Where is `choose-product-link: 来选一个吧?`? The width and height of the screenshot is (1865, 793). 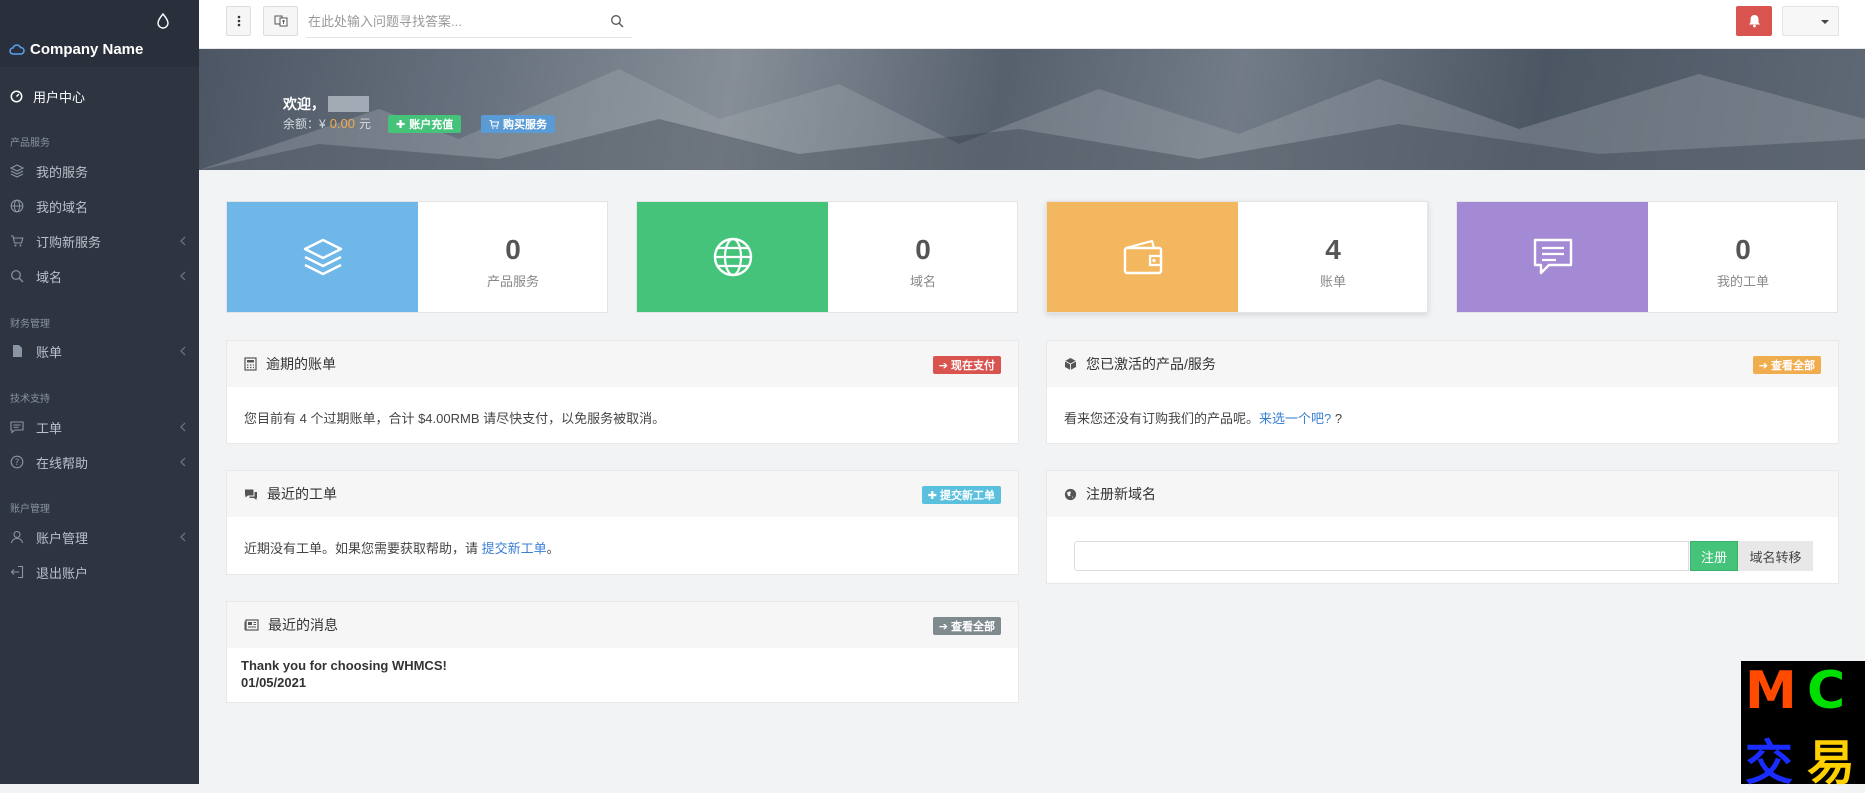
choose-product-link: 来选一个吧? is located at coordinates (1295, 418).